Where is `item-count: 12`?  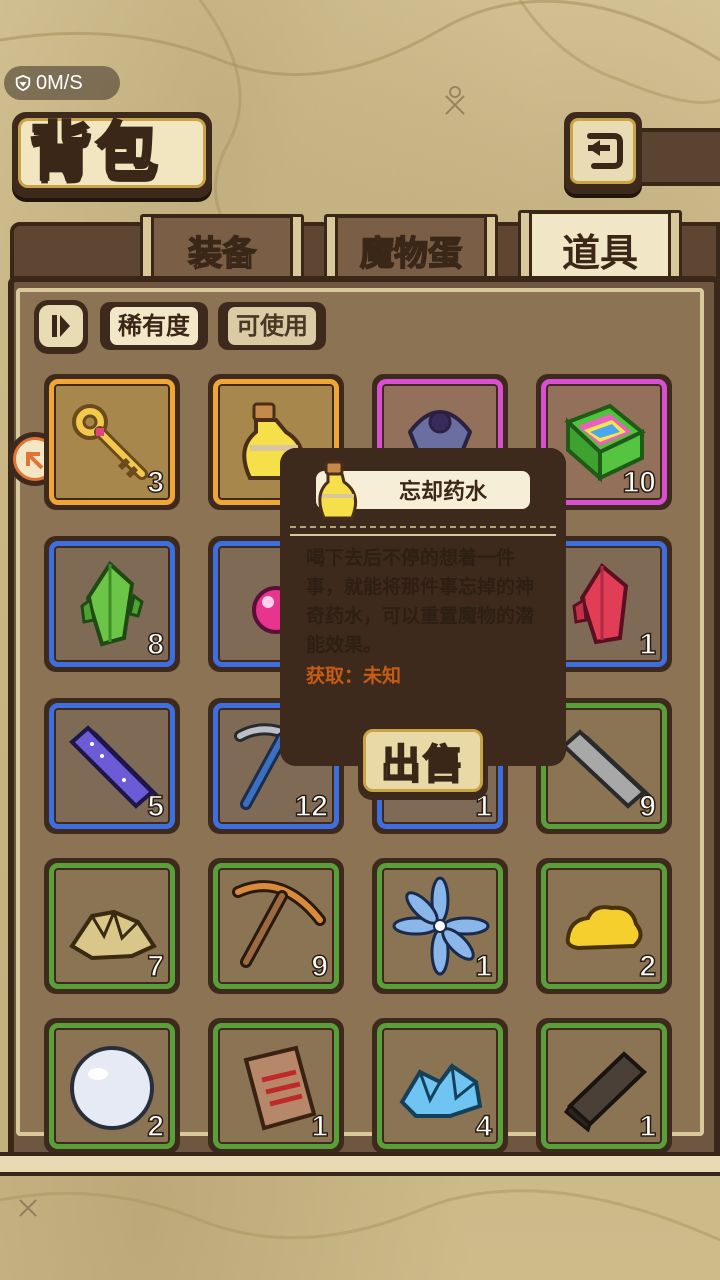 item-count: 12 is located at coordinates (311, 806).